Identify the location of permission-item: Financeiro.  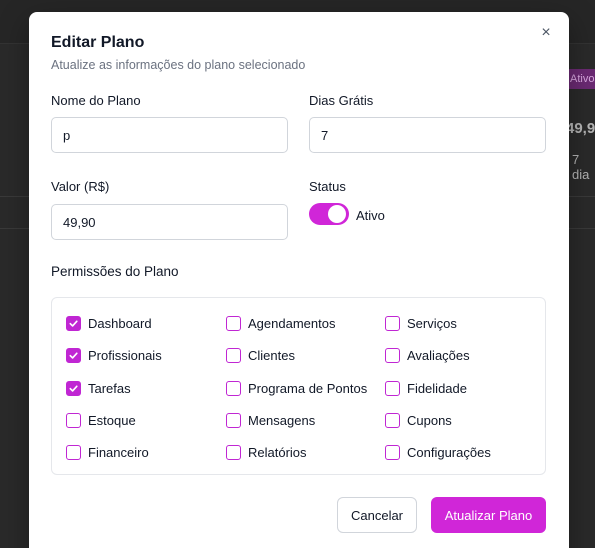
(107, 452).